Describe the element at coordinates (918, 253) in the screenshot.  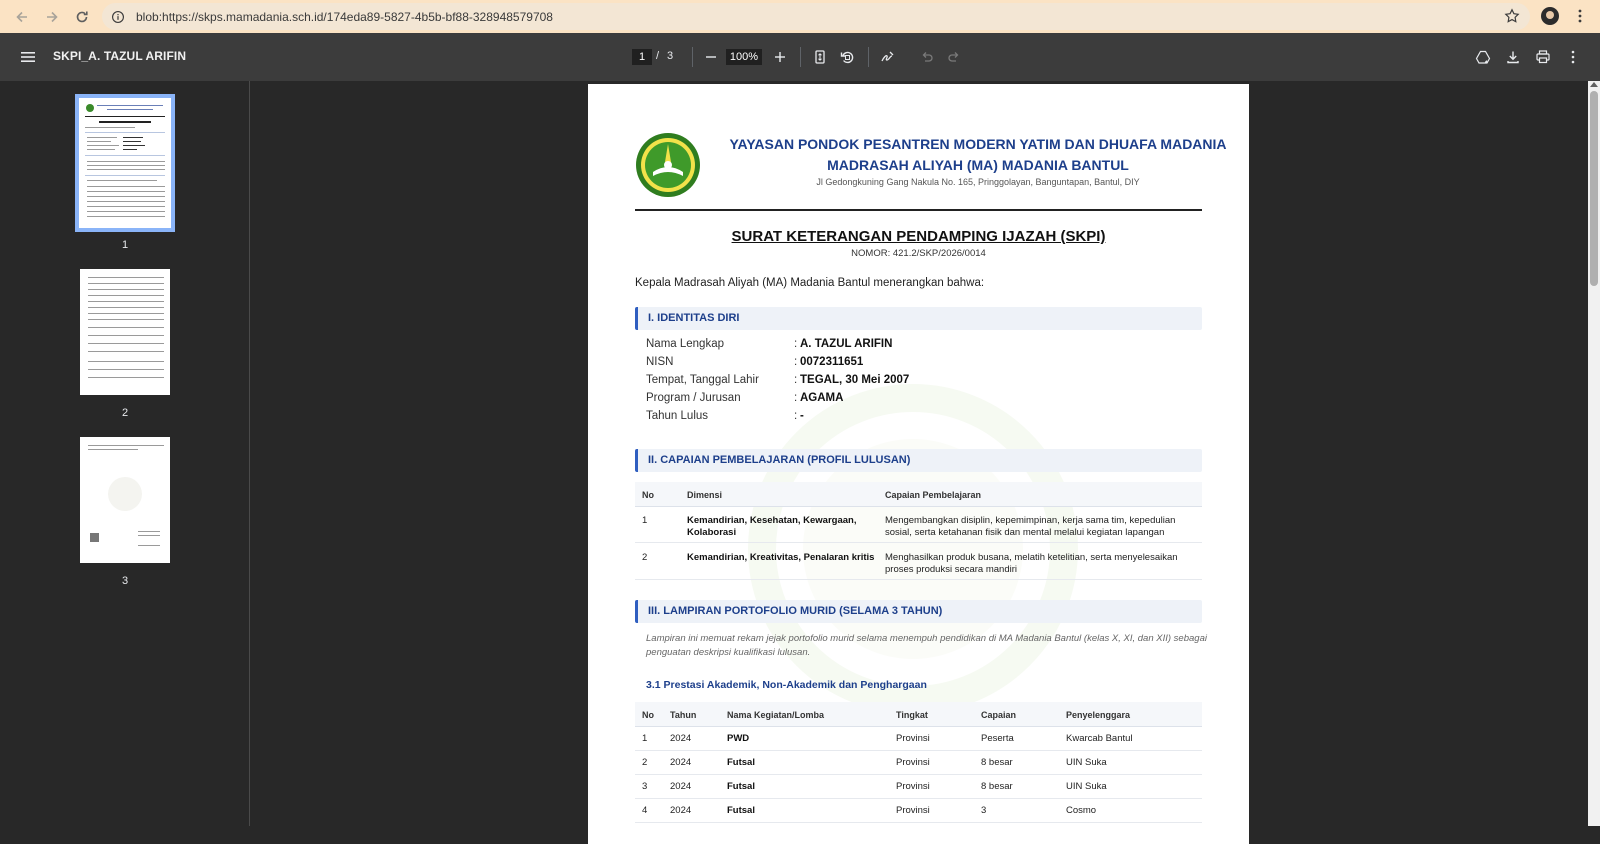
I see `document-number: NOMOR: 421.2/SKP/2026/0014` at that location.